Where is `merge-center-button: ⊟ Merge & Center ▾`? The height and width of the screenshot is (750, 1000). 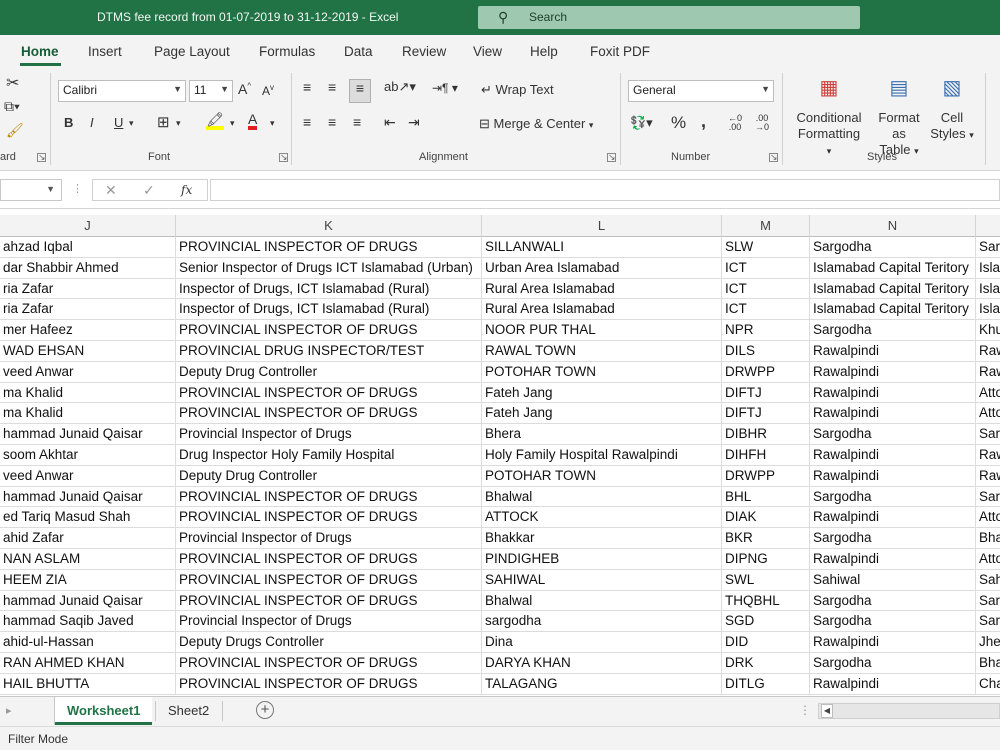 merge-center-button: ⊟ Merge & Center ▾ is located at coordinates (536, 124).